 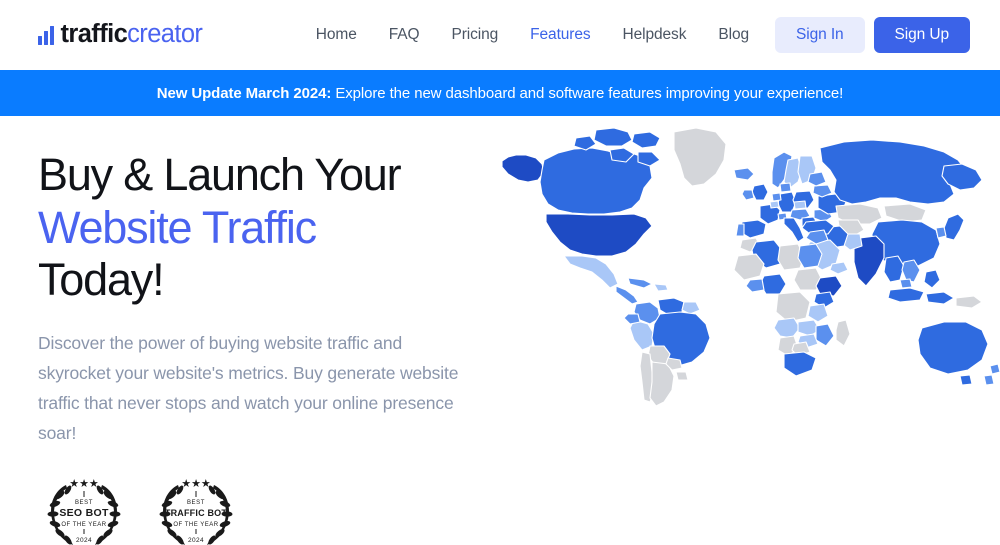 I want to click on country-baltics, so click(x=817, y=179).